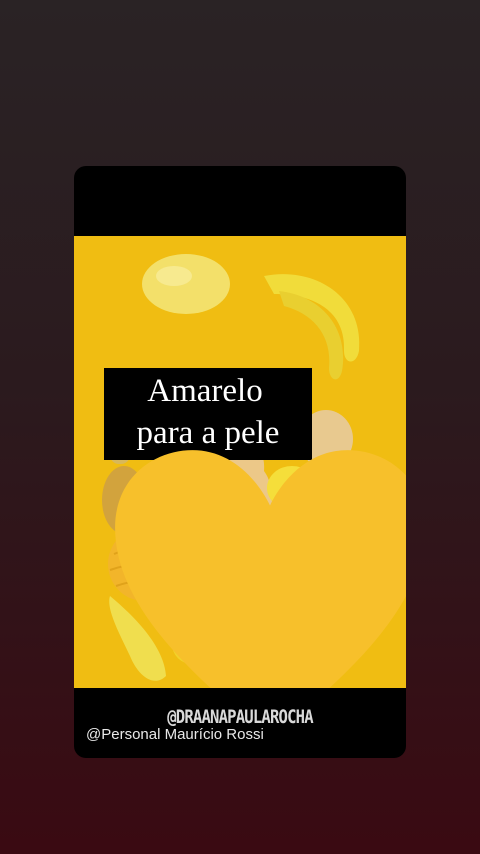 Image resolution: width=480 pixels, height=854 pixels. I want to click on photo-credit: @Personal Maurício Rossi, so click(175, 734).